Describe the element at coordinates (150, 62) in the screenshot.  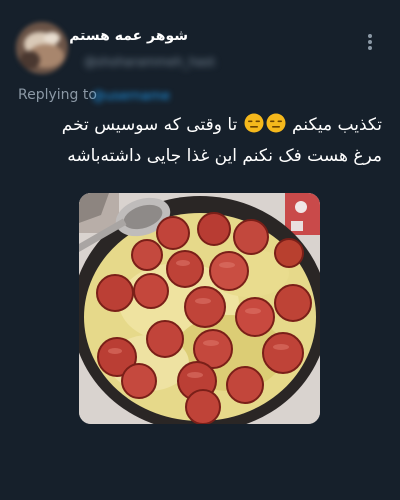
I see `author-handle: @shoharammeh_hastam` at that location.